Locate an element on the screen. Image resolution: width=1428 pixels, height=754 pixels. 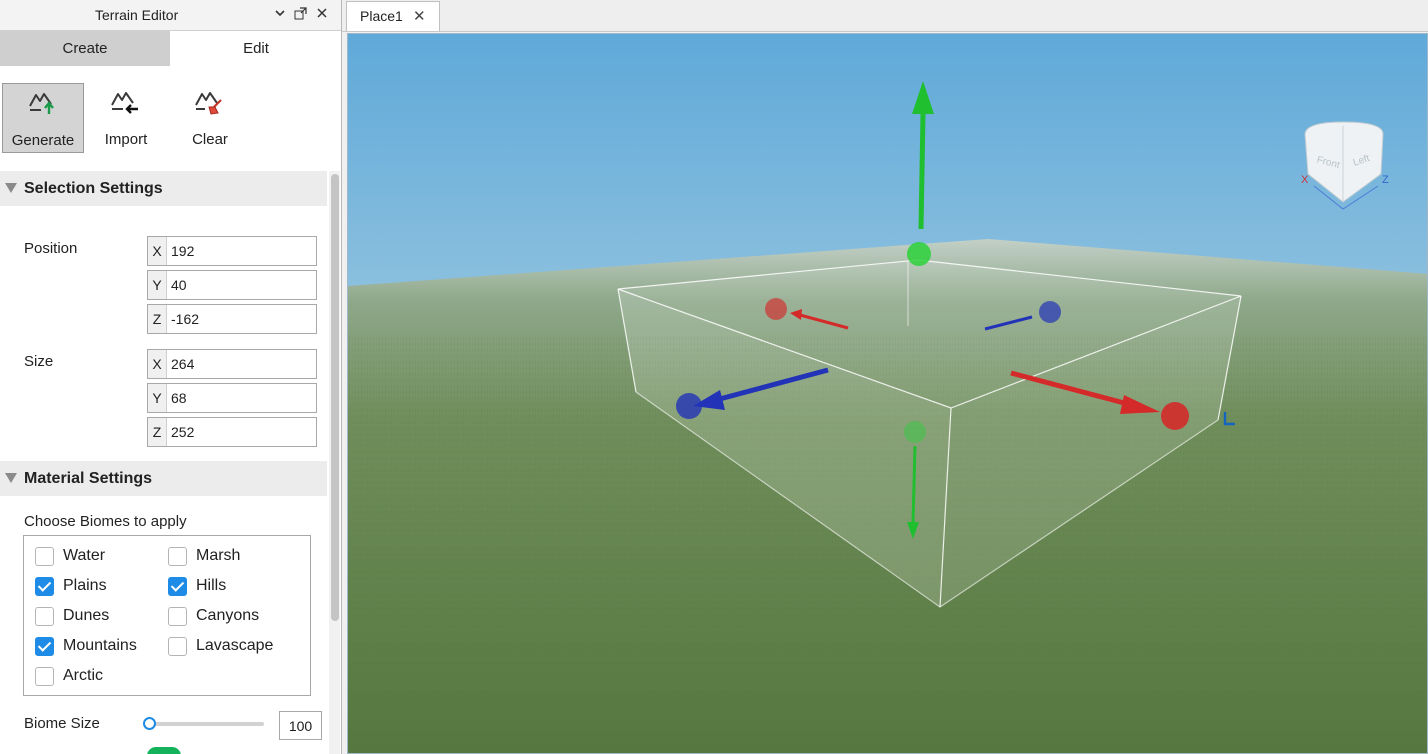
size-x-input is located at coordinates (241, 364).